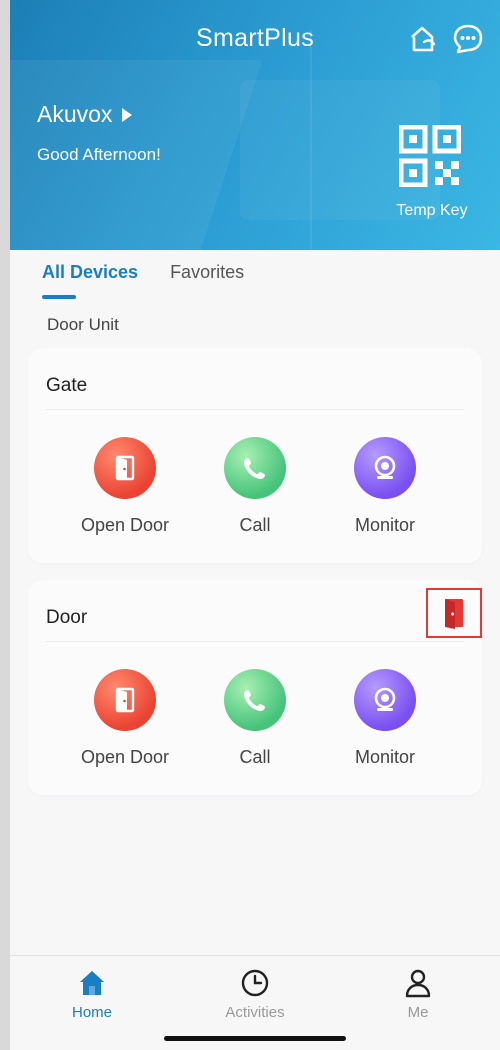 This screenshot has width=500, height=1050. What do you see at coordinates (430, 156) in the screenshot?
I see `qr-code-icon` at bounding box center [430, 156].